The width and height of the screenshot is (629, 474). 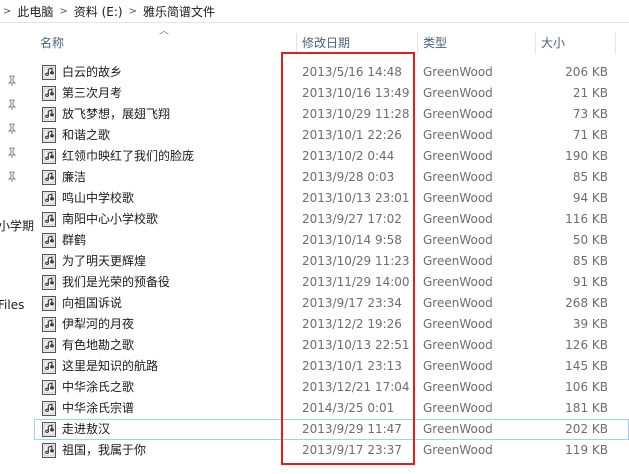 What do you see at coordinates (586, 450) in the screenshot?
I see `file-size: 119 KB` at bounding box center [586, 450].